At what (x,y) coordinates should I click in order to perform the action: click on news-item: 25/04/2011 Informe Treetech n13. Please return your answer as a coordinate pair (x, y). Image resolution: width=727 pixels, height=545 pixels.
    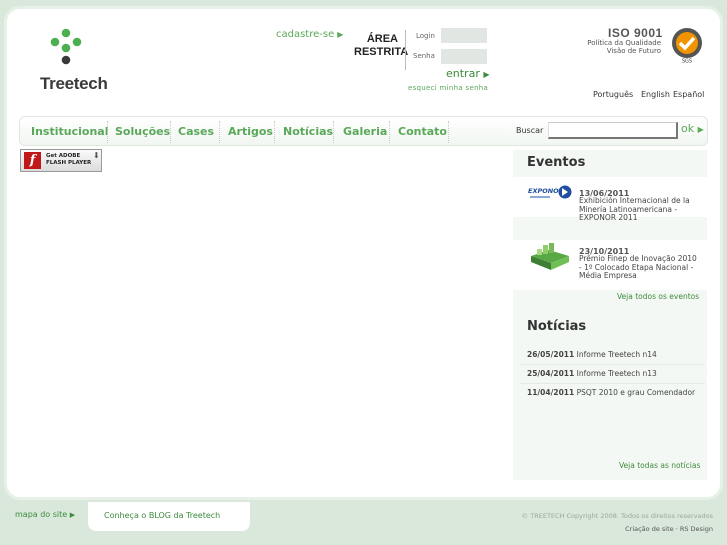
    Looking at the image, I should click on (614, 373).